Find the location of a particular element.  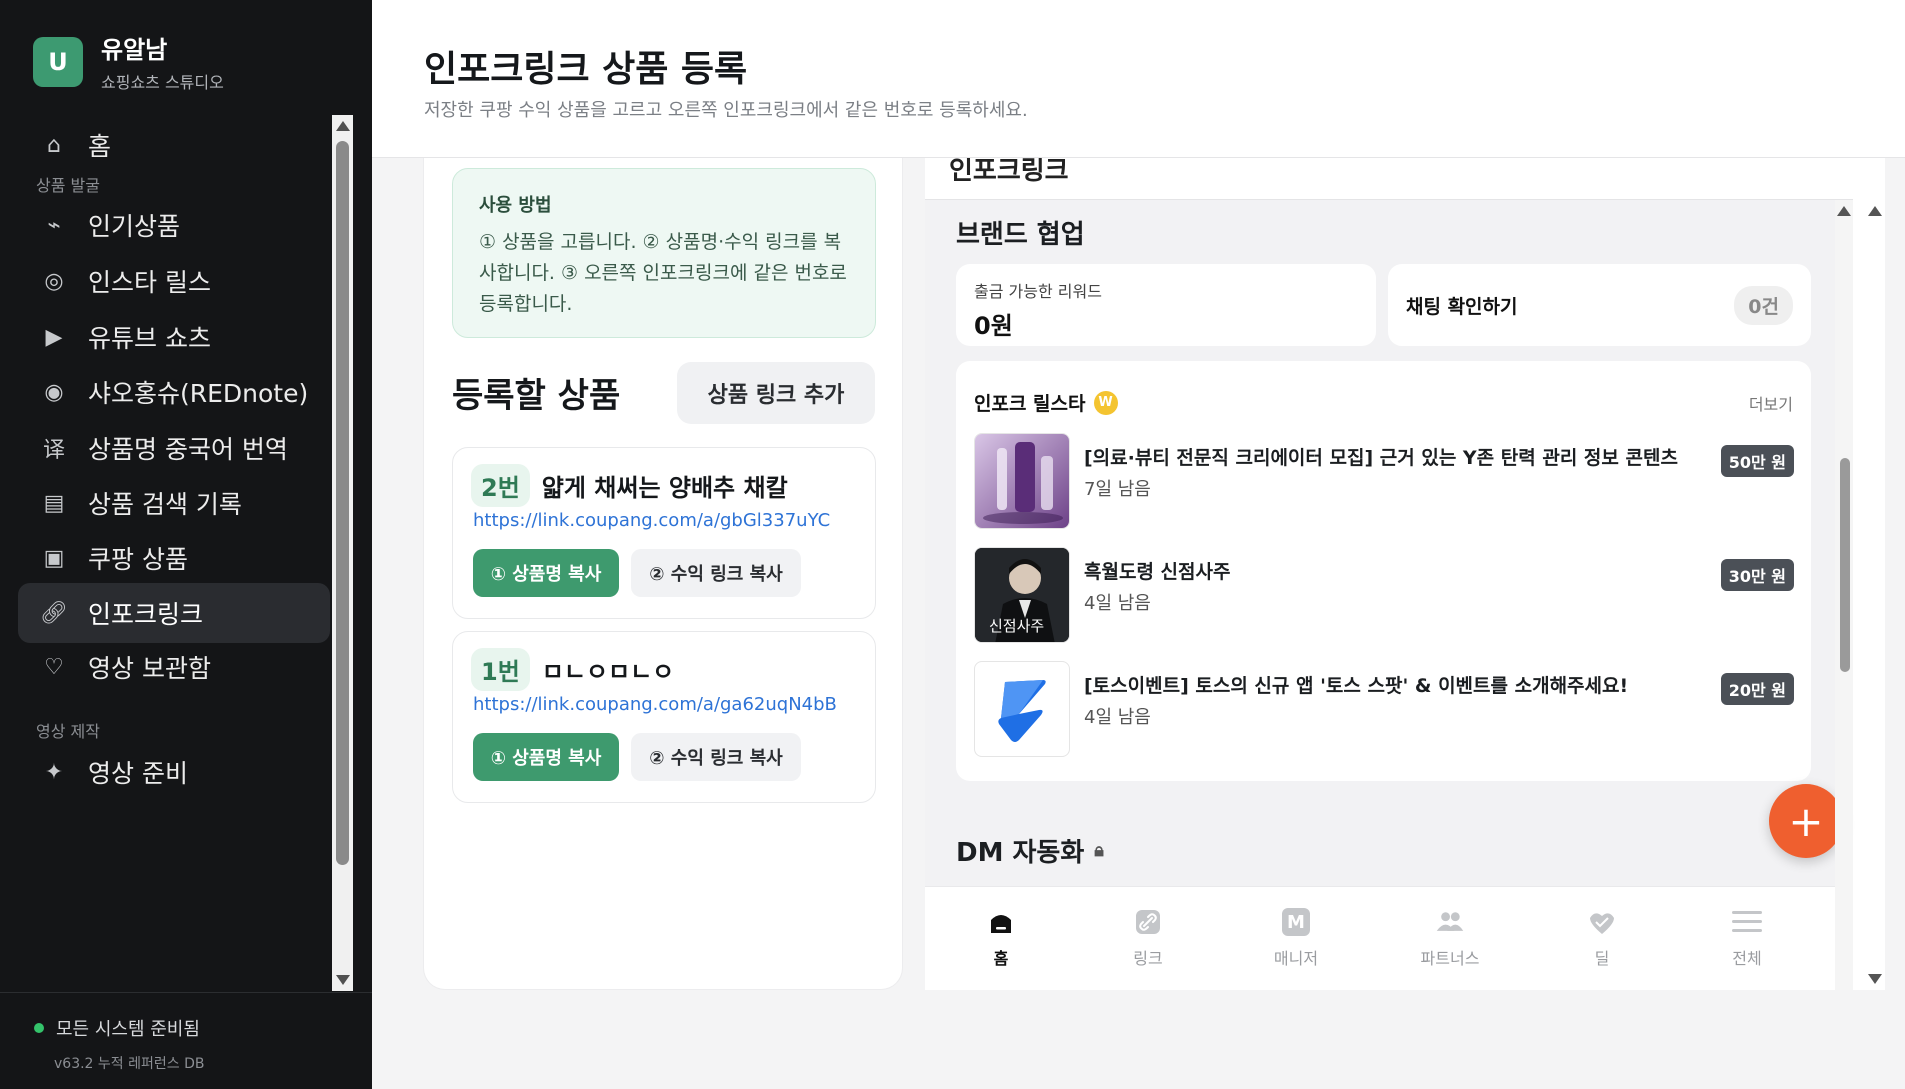

campaign-thumbnail is located at coordinates (1022, 709).